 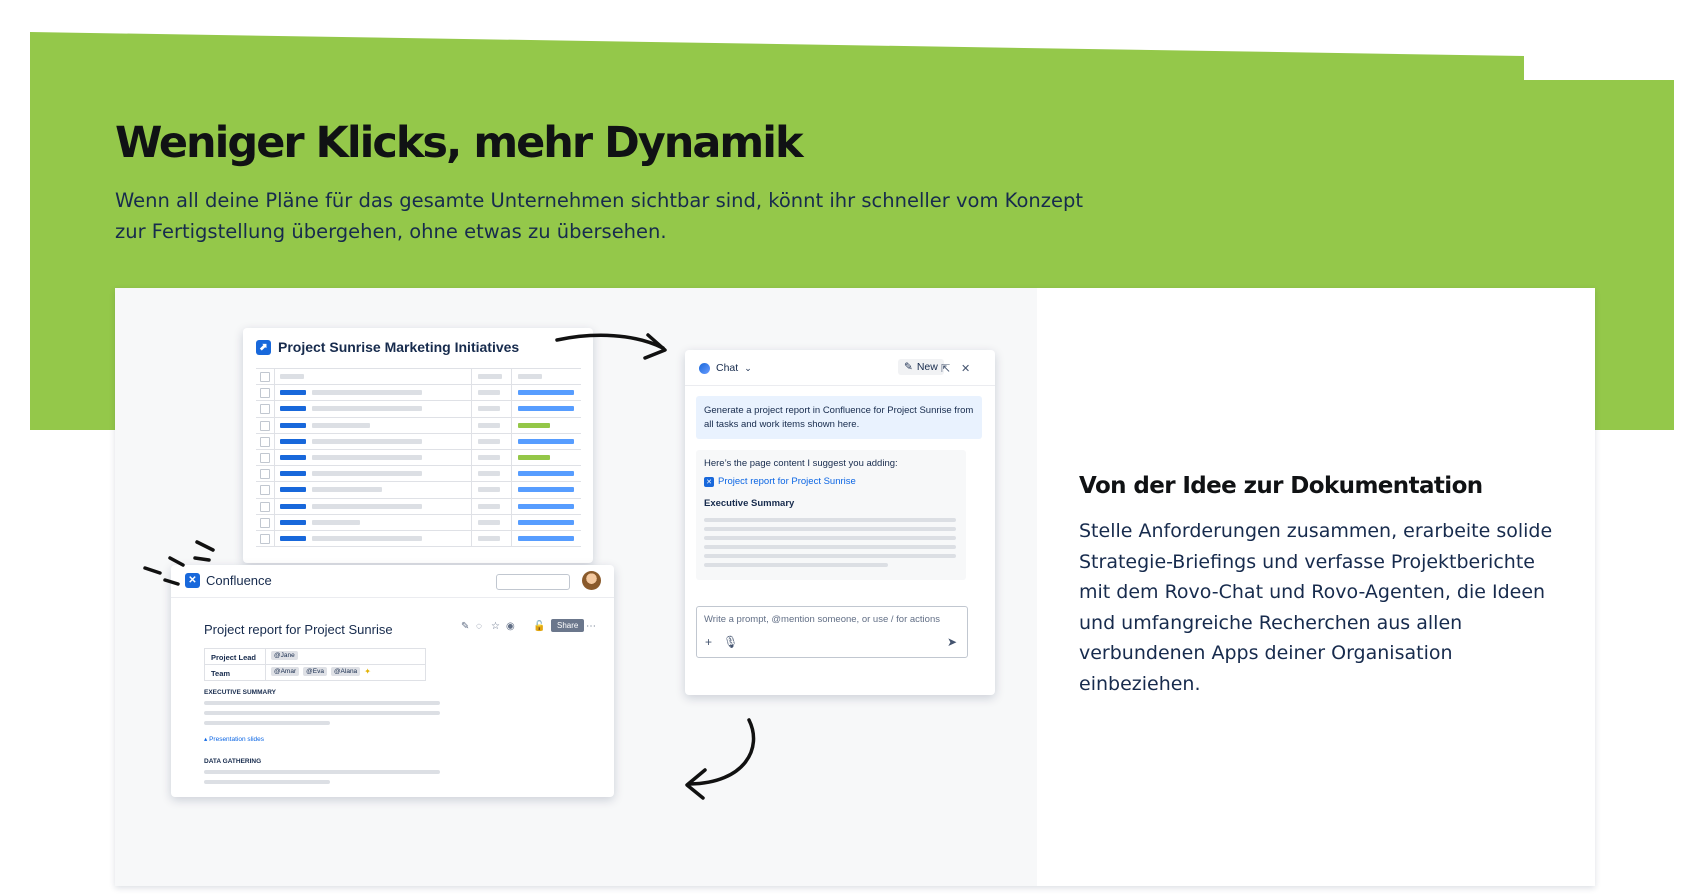 I want to click on hero-title: Weniger Klicks, mehr Dynamik, so click(x=459, y=143).